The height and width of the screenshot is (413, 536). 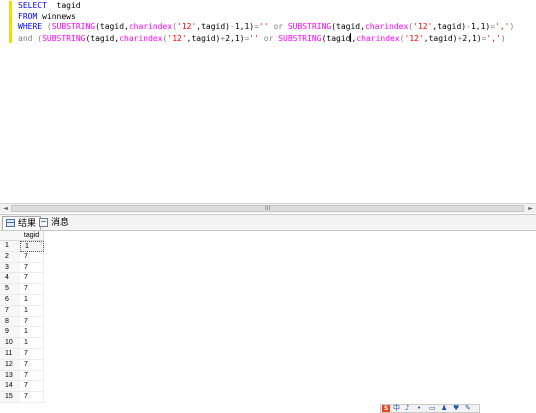 What do you see at coordinates (30, 26) in the screenshot?
I see `code-token: WHERE` at bounding box center [30, 26].